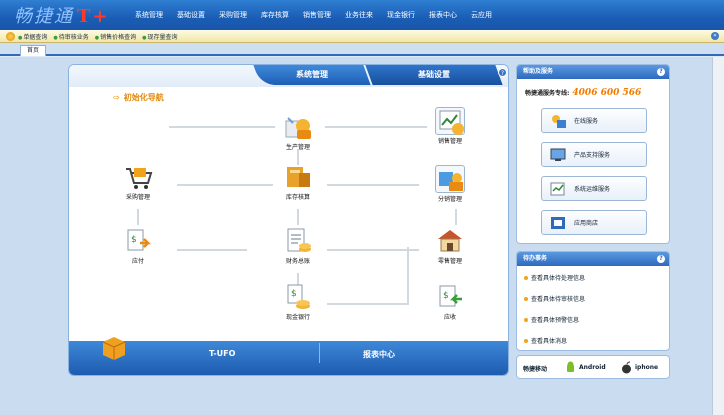  Describe the element at coordinates (275, 15) in the screenshot. I see `menu-inventory: 库存核算` at that location.